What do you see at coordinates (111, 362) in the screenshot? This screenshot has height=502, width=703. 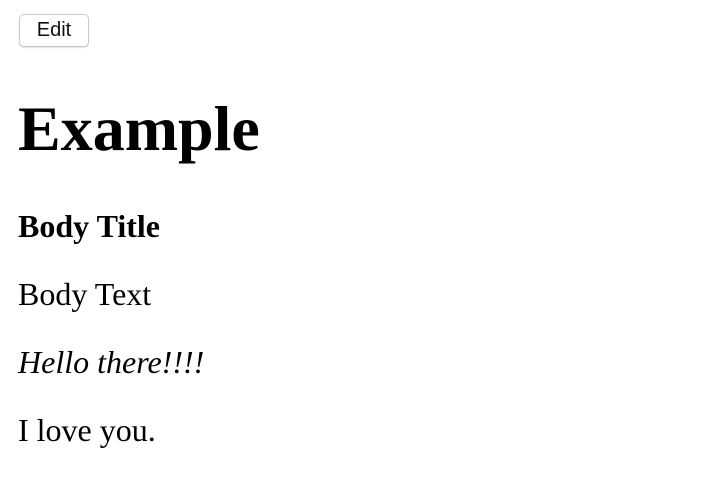 I see `greeting-text: Hello there!!!!` at bounding box center [111, 362].